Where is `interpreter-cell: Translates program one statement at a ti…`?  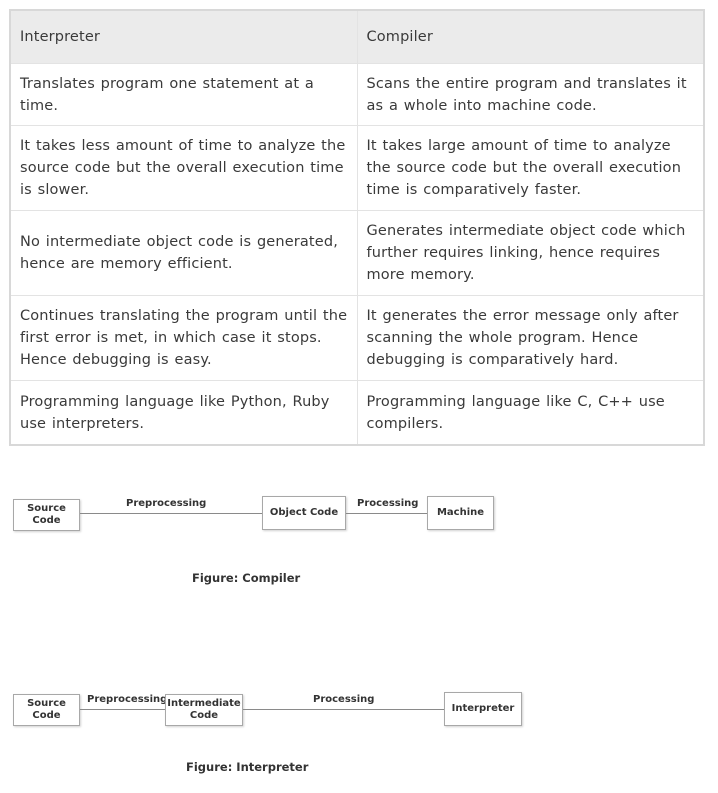 interpreter-cell: Translates program one statement at a ti… is located at coordinates (183, 94).